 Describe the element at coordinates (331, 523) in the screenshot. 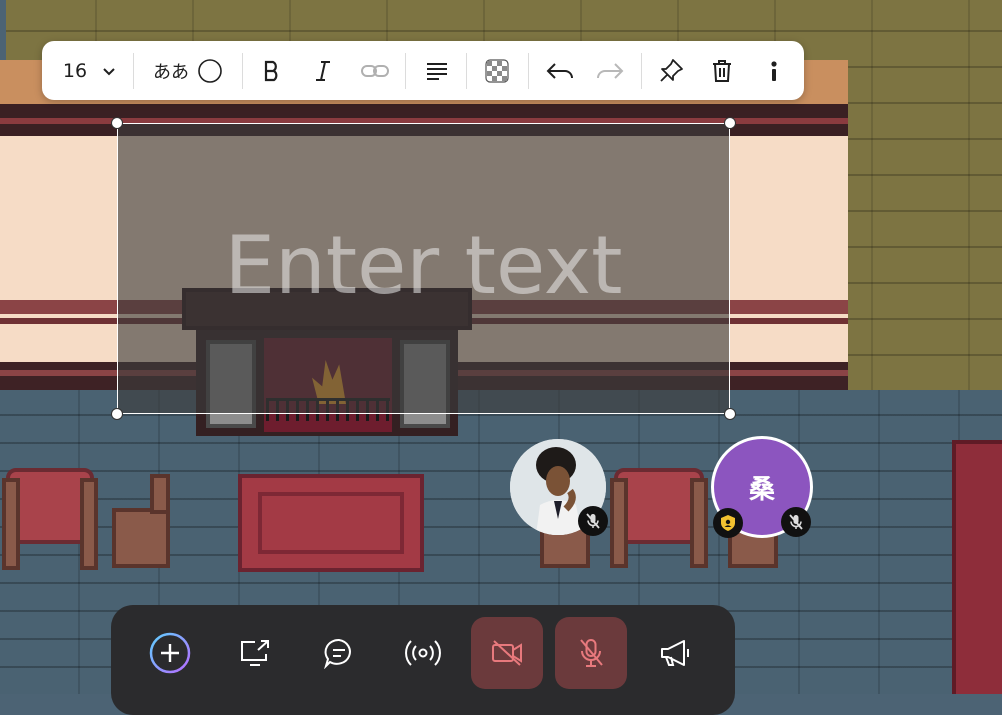

I see `rug-border` at that location.